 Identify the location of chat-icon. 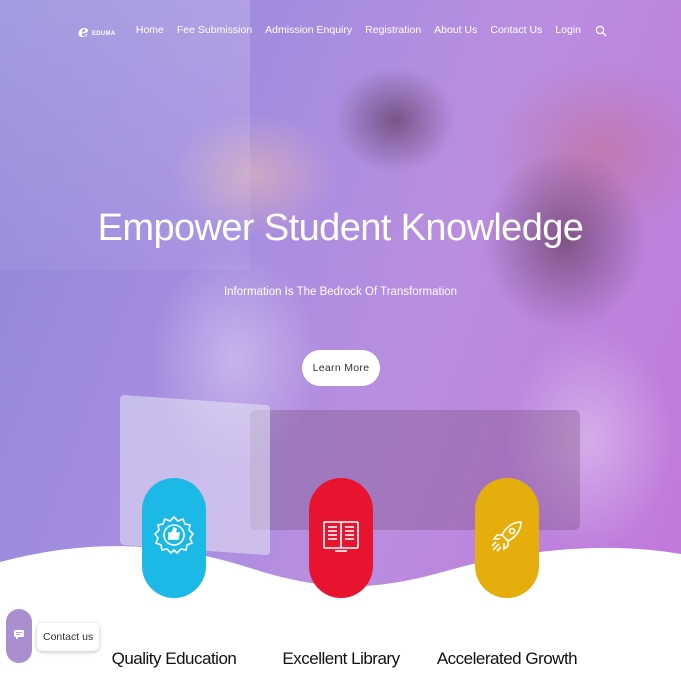
(19, 636).